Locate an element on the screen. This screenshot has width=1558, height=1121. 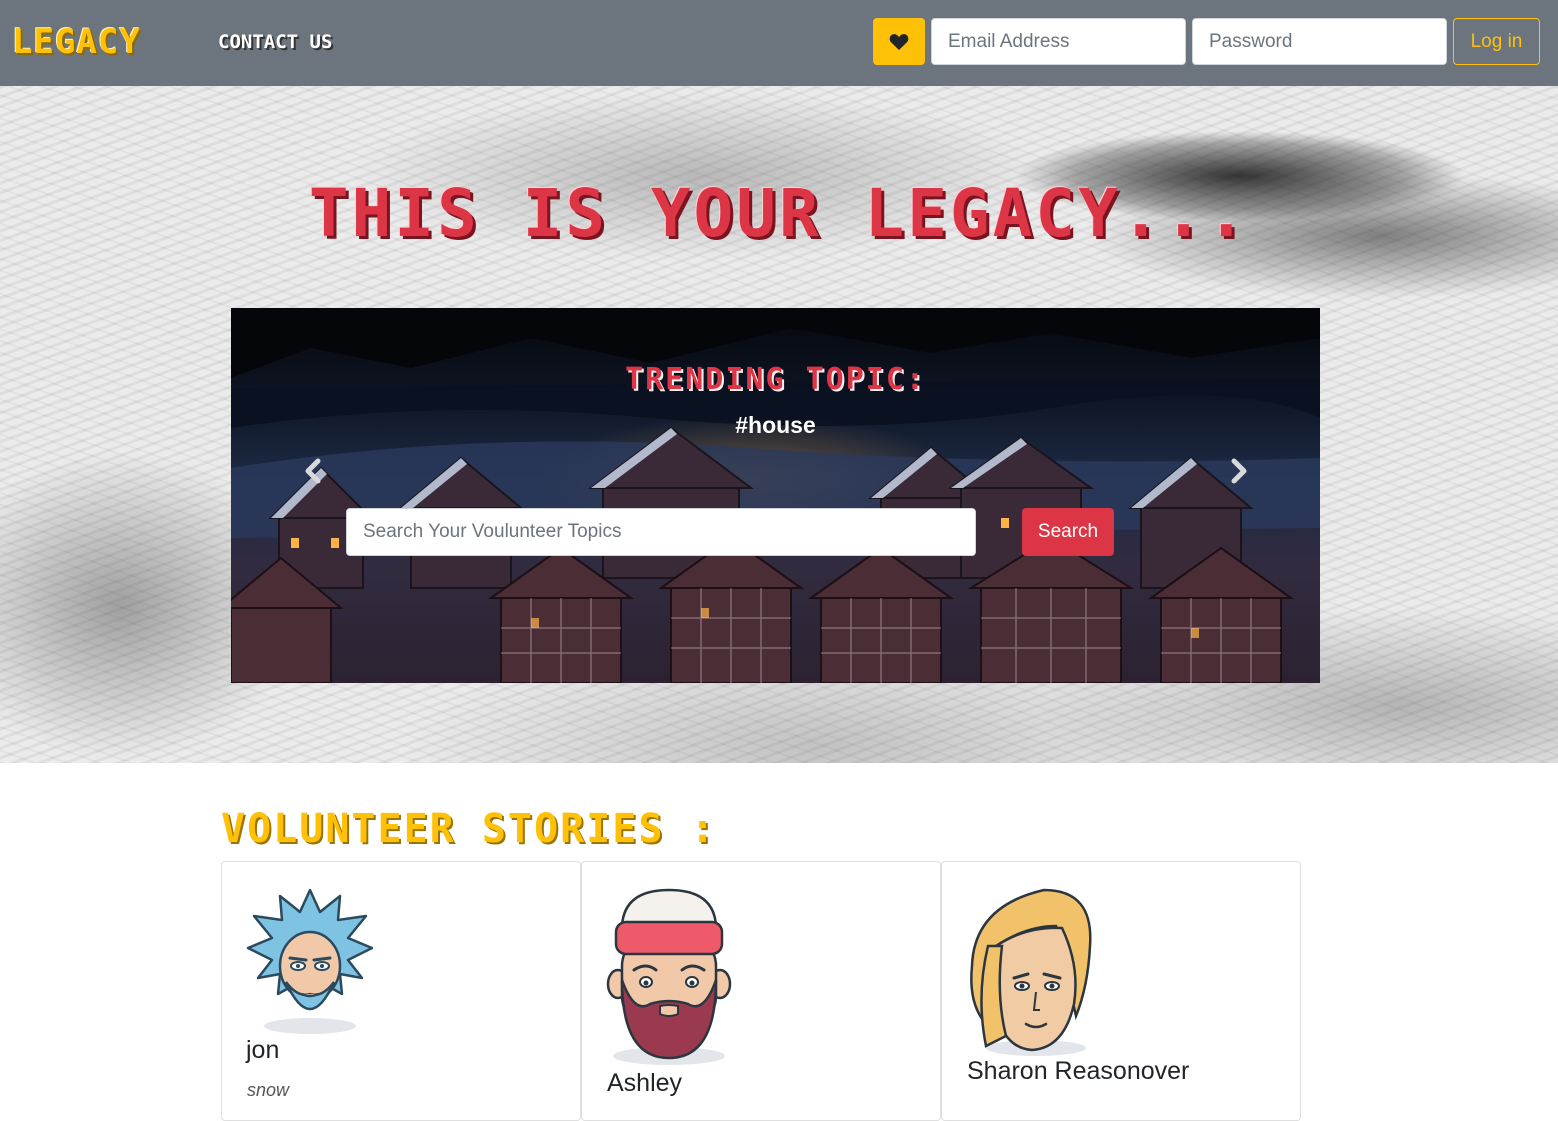
trending-topic-label: TRENDING TOPIC: is located at coordinates (775, 379).